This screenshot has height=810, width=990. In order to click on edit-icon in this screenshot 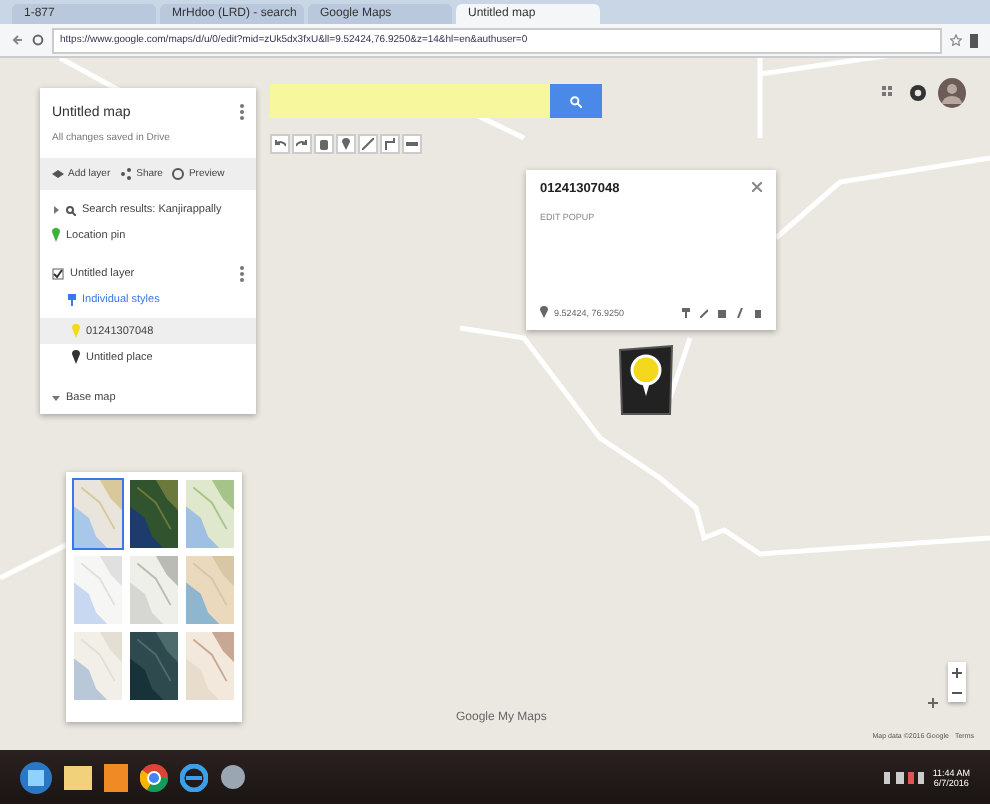, I will do `click(704, 312)`.